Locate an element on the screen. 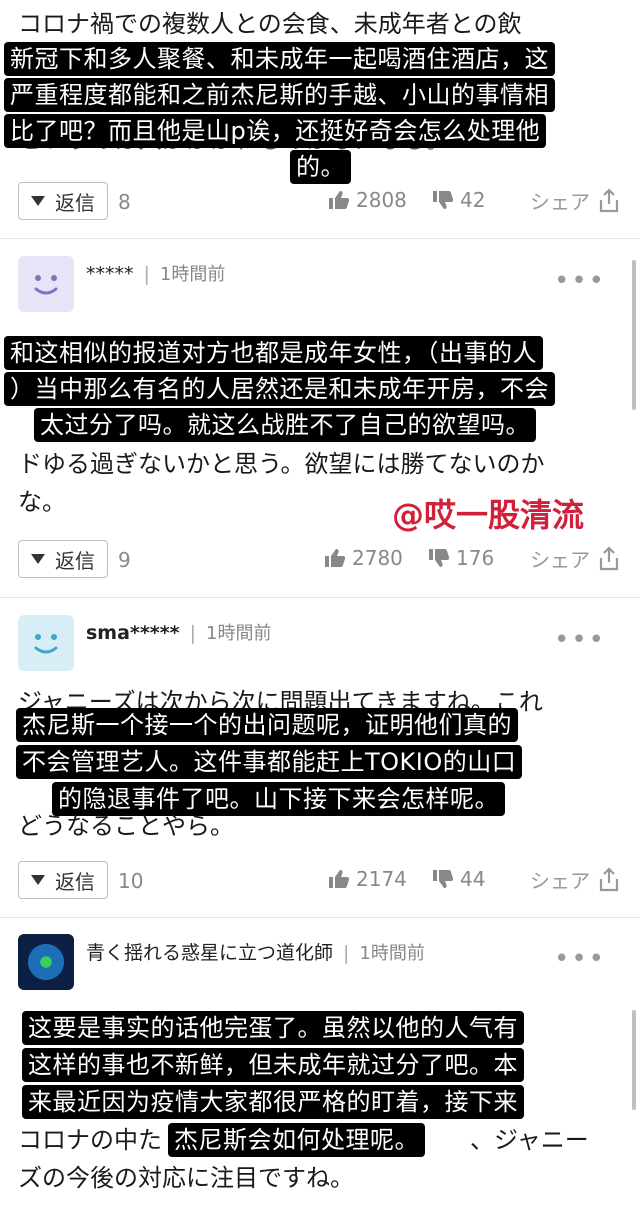 Image resolution: width=640 pixels, height=1211 pixels. comment-4-jp-line-1b: 、ジャニー is located at coordinates (529, 1140).